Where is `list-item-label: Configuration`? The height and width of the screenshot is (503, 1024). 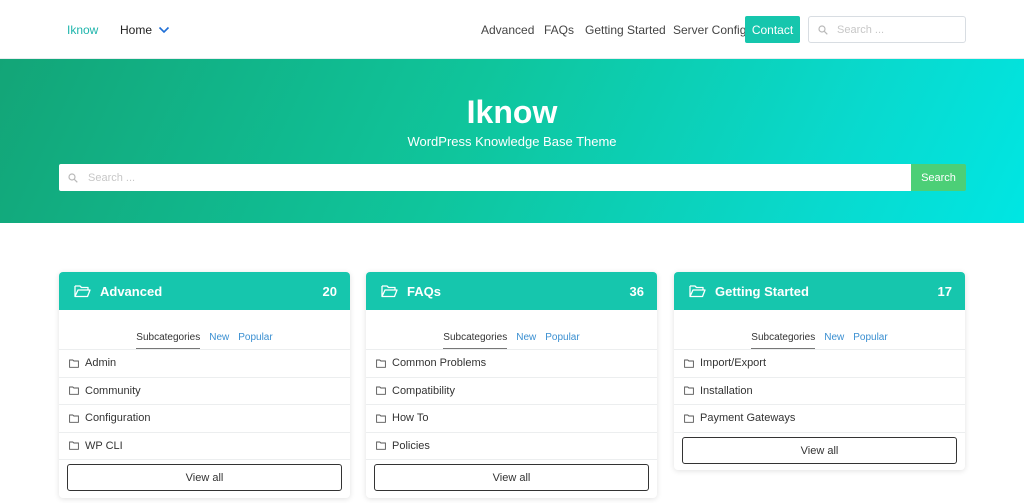
list-item-label: Configuration is located at coordinates (118, 418).